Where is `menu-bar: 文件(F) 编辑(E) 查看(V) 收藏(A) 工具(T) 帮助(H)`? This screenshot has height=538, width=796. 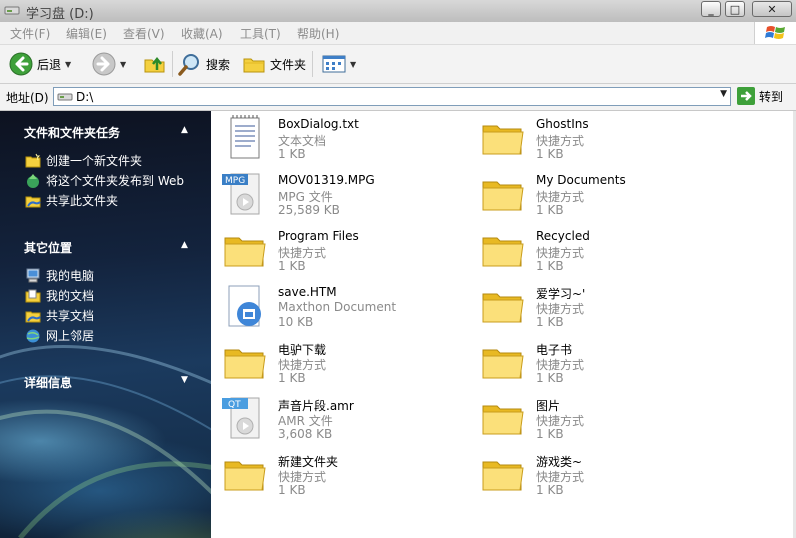 menu-bar: 文件(F) 编辑(E) 查看(V) 收藏(A) 工具(T) 帮助(H) is located at coordinates (398, 33).